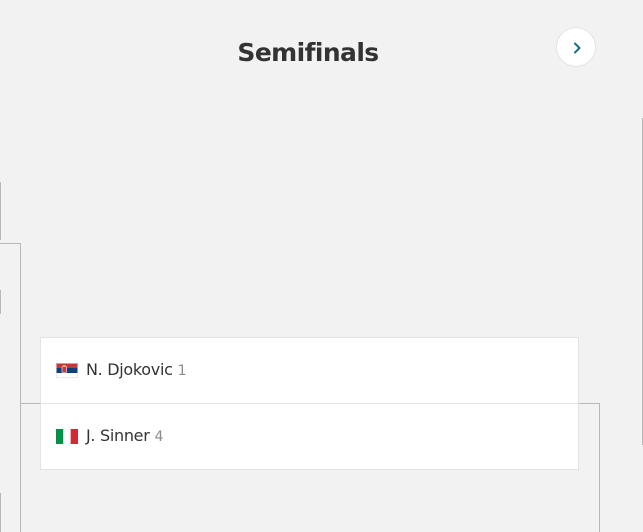 Image resolution: width=643 pixels, height=532 pixels. What do you see at coordinates (10, 243) in the screenshot?
I see `bracket-line-left-stub` at bounding box center [10, 243].